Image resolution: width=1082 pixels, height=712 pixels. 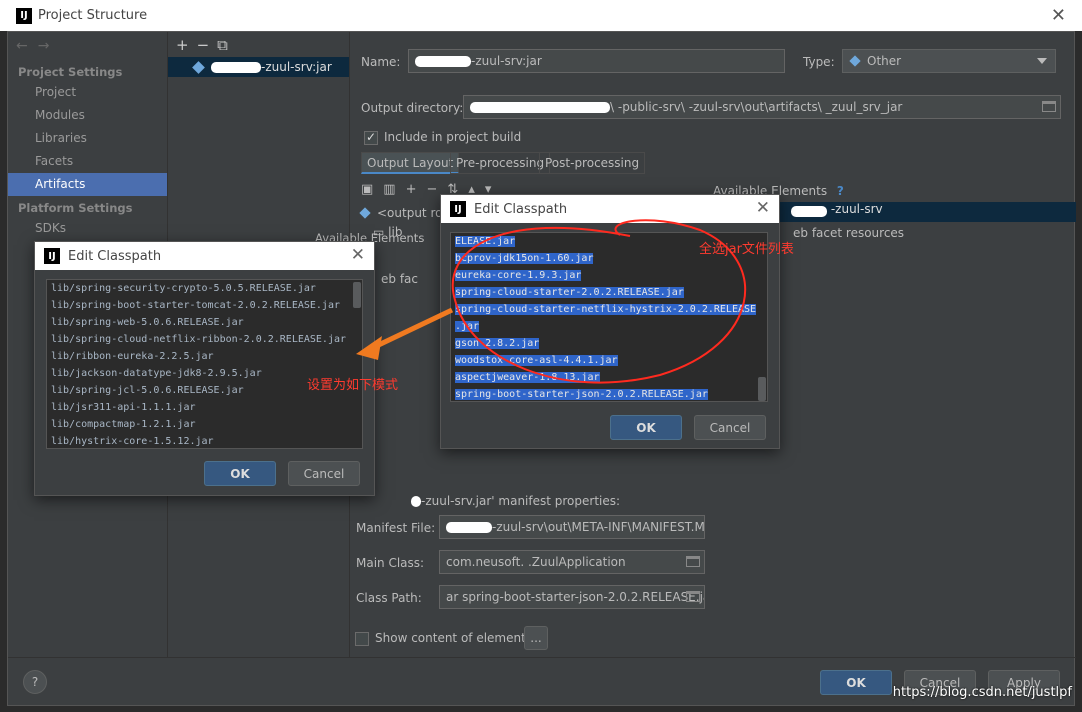 What do you see at coordinates (746, 249) in the screenshot?
I see `select-all-annotation: 全选jar文件列表` at bounding box center [746, 249].